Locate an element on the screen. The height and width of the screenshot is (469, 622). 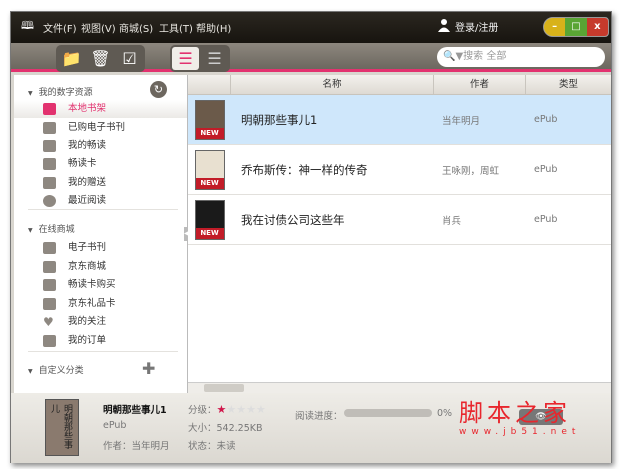
sidebar-item-label: 电子书刊 is located at coordinates (87, 247).